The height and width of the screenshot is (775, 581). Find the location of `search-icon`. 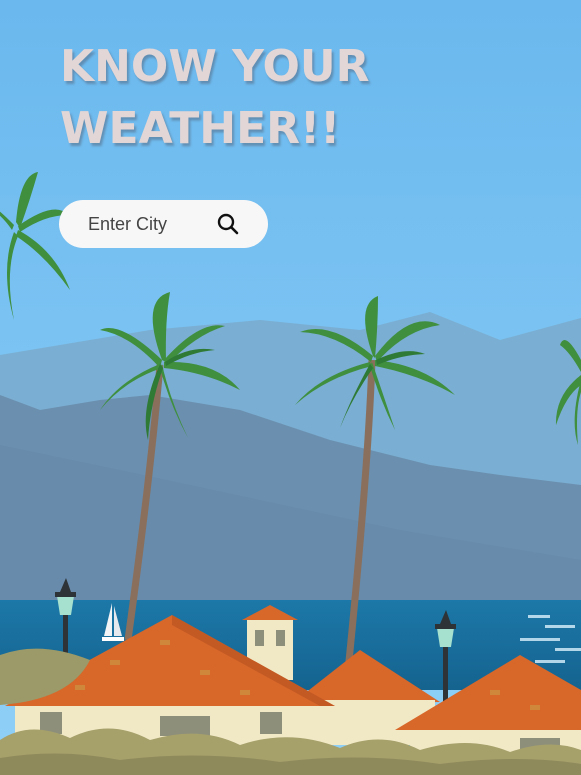

search-icon is located at coordinates (228, 224).